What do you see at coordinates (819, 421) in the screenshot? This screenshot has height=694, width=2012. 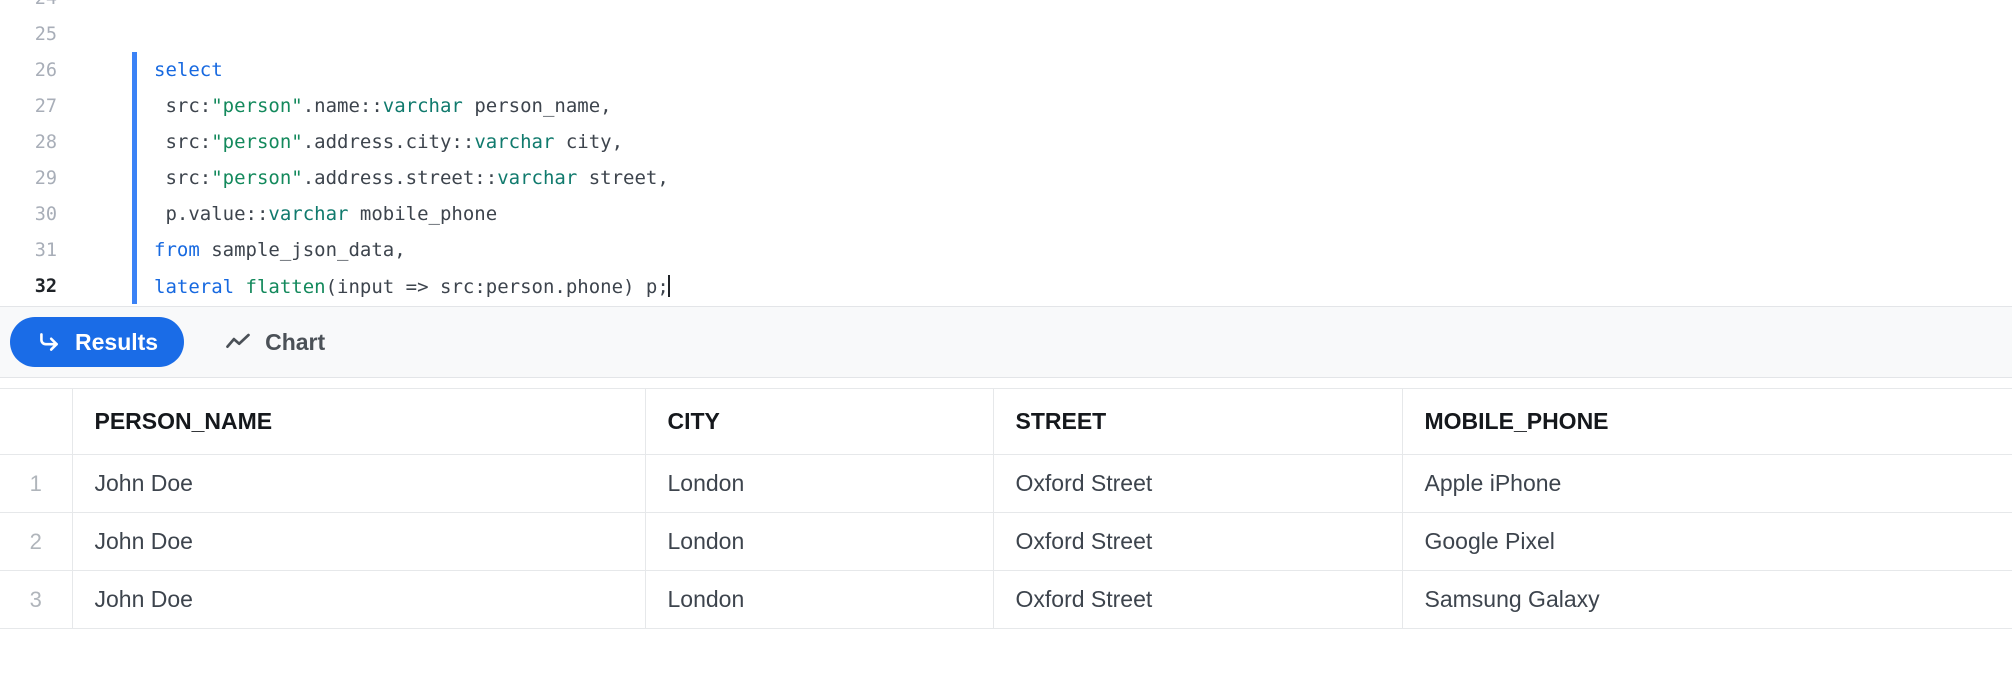 I see `column-header: CITY` at bounding box center [819, 421].